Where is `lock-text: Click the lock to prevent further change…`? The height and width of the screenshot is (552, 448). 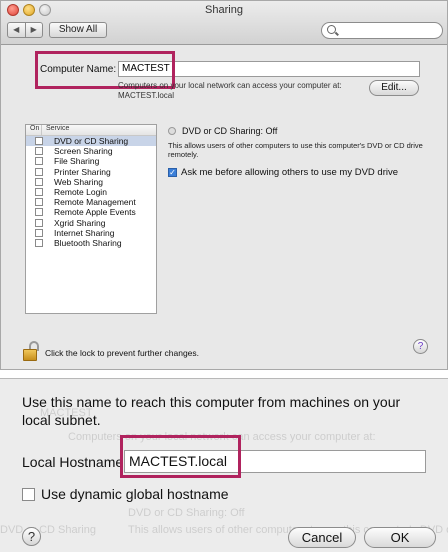 lock-text: Click the lock to prevent further change… is located at coordinates (122, 353).